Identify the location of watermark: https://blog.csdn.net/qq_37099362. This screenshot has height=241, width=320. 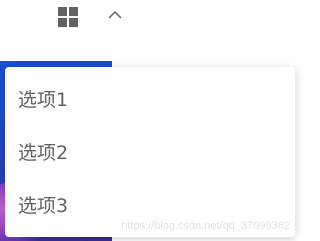
(205, 226).